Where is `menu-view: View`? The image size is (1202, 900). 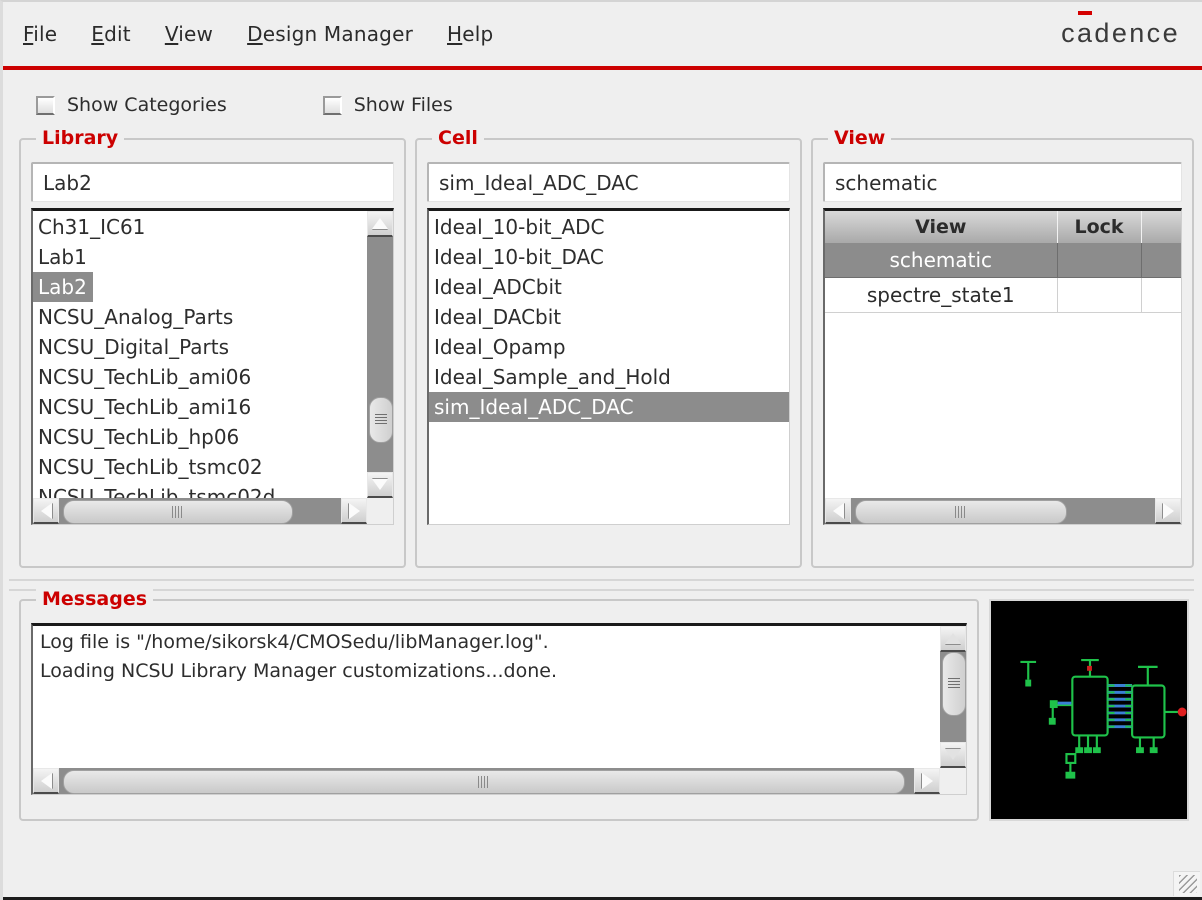
menu-view: View is located at coordinates (189, 34).